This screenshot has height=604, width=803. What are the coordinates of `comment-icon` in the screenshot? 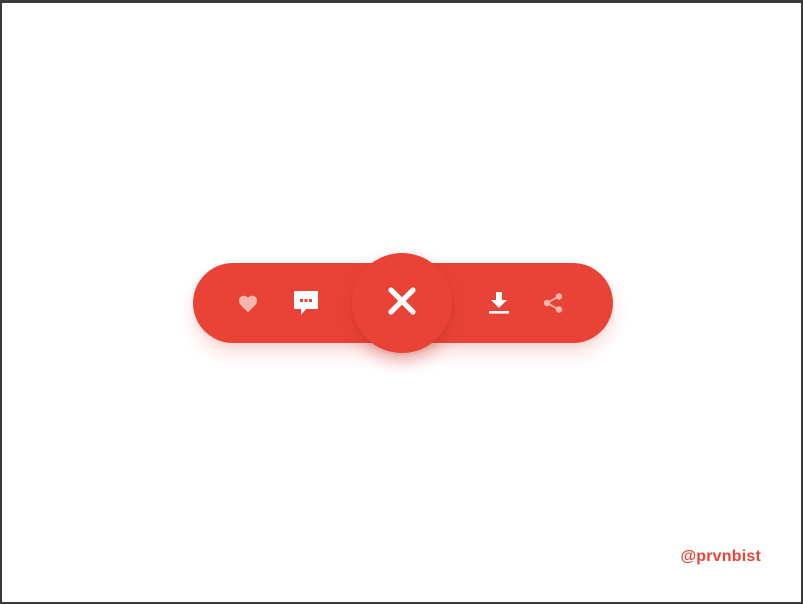 It's located at (306, 303).